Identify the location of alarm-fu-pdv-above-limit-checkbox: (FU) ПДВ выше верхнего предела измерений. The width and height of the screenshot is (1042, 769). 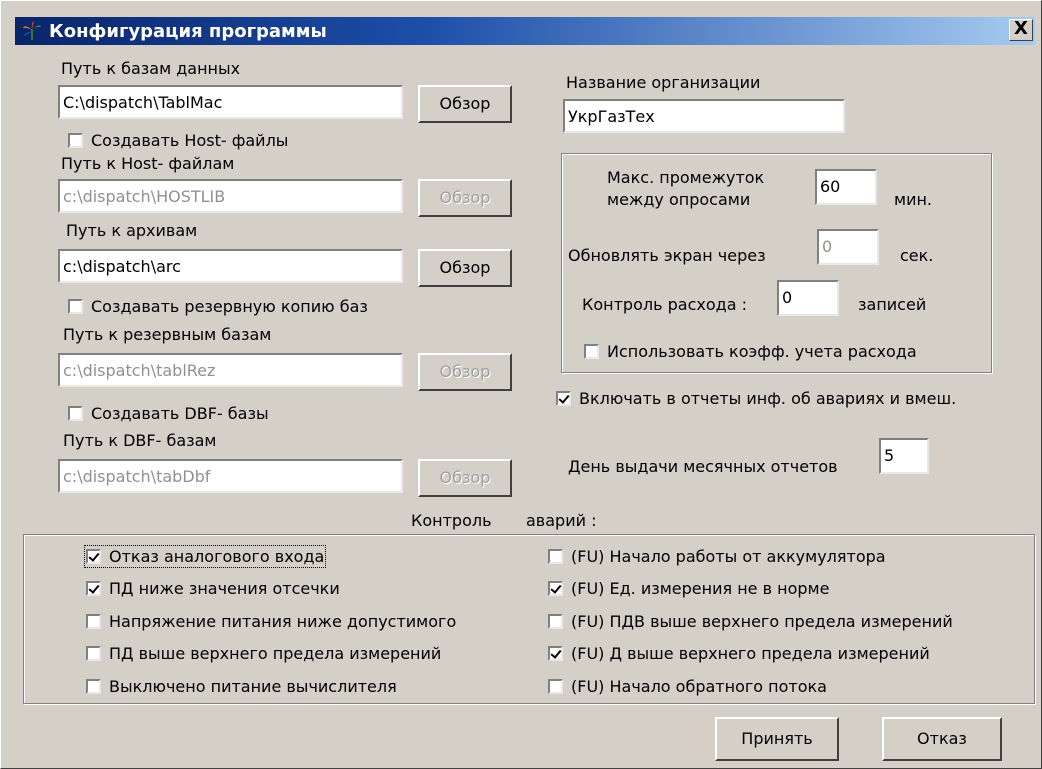
(750, 621).